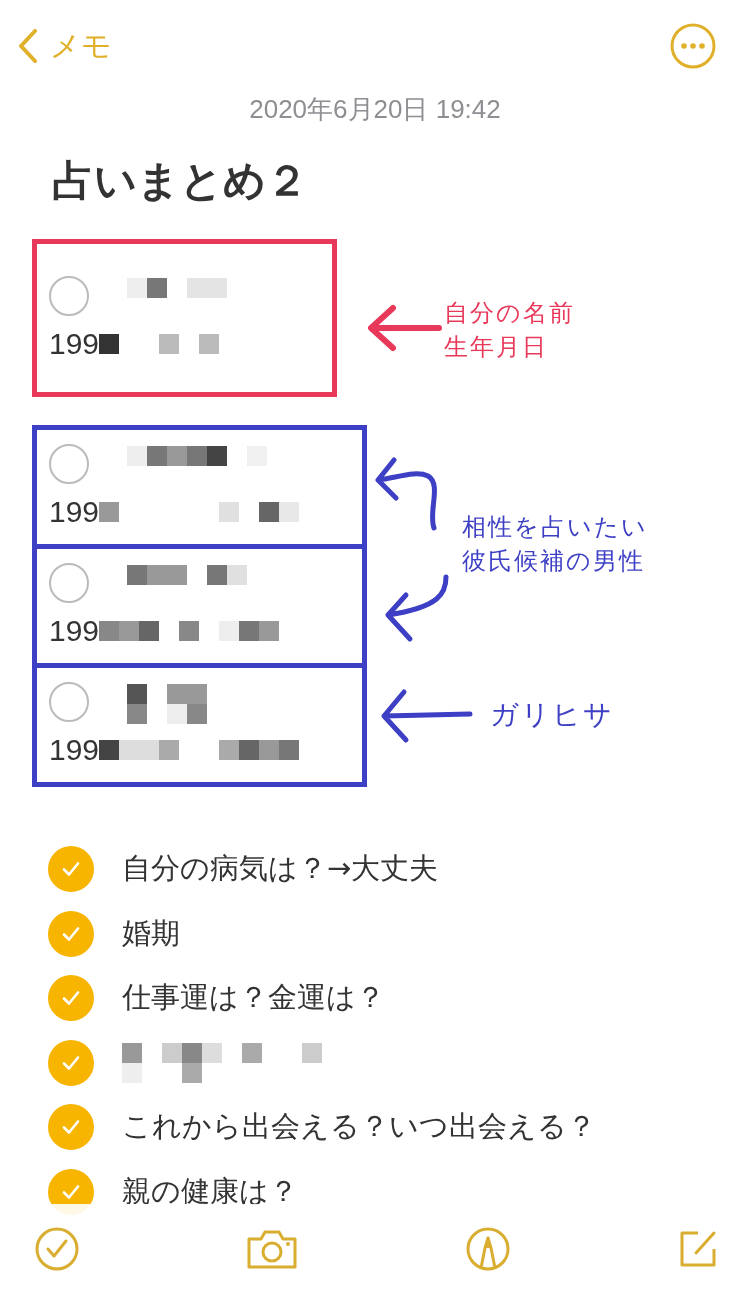 The height and width of the screenshot is (1294, 750). I want to click on handwritten-note: 自分の名前 生年月日, so click(509, 330).